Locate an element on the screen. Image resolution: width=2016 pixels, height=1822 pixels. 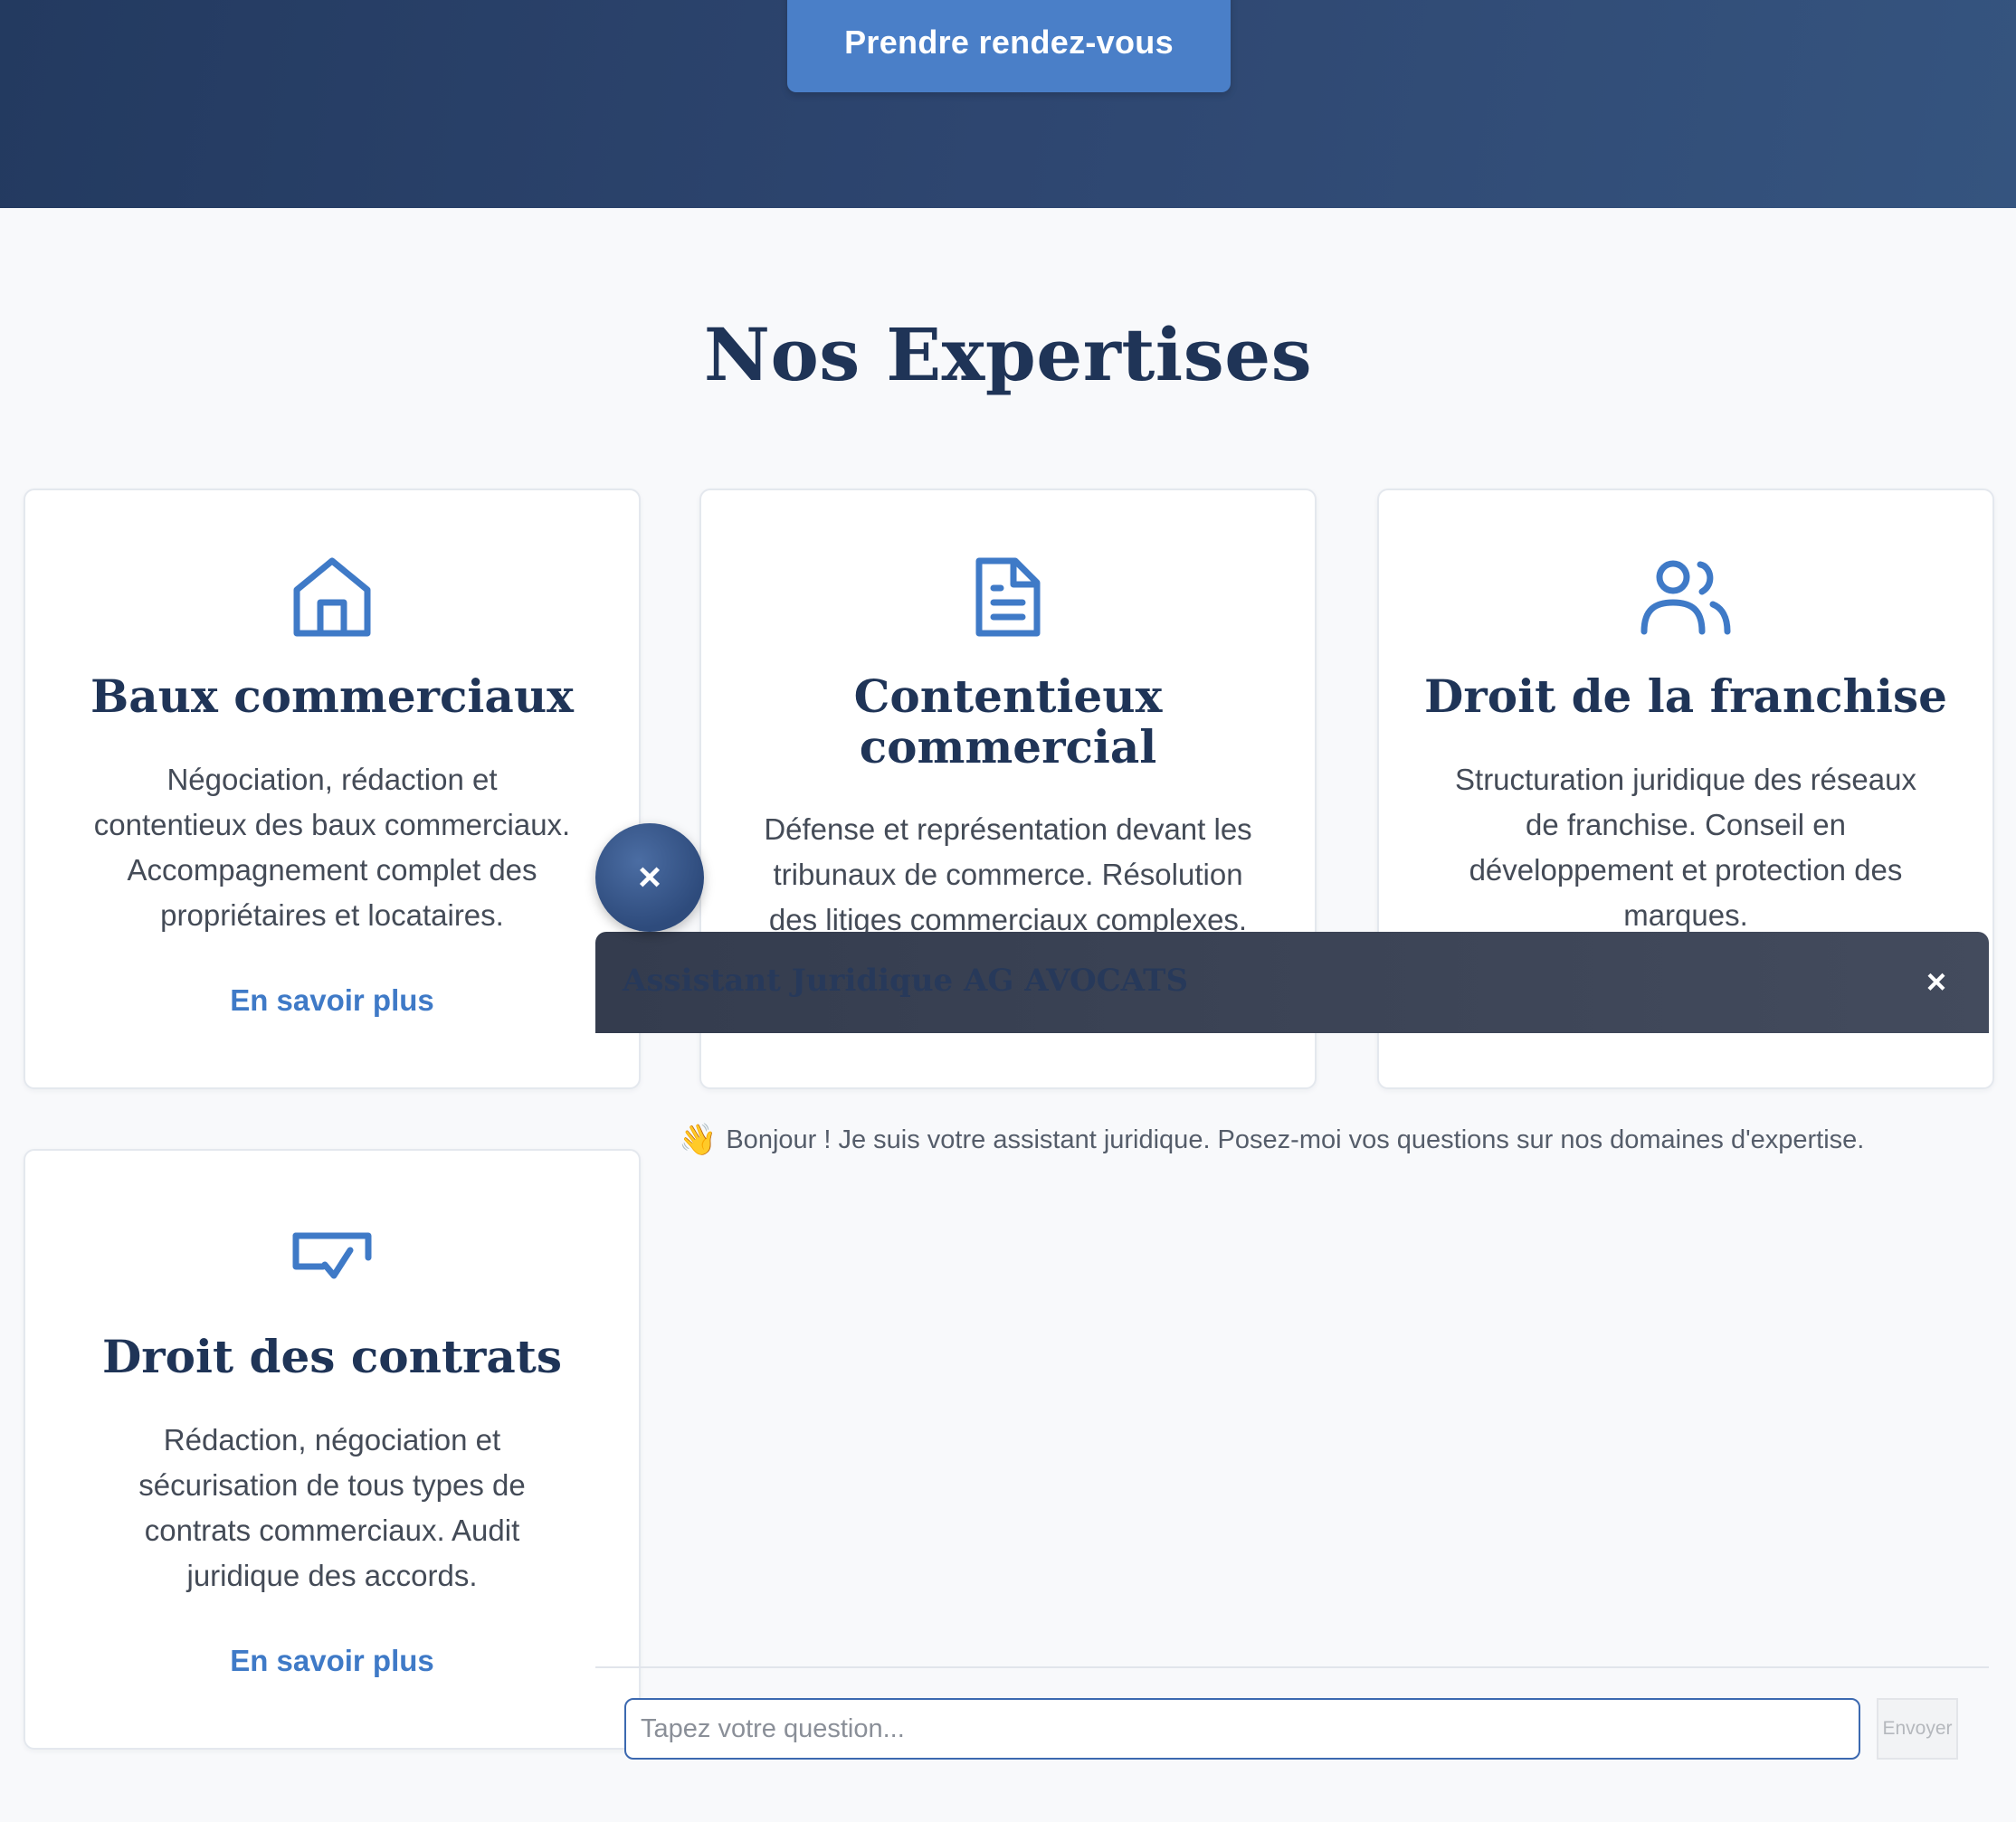
chat-question-input is located at coordinates (1242, 1729).